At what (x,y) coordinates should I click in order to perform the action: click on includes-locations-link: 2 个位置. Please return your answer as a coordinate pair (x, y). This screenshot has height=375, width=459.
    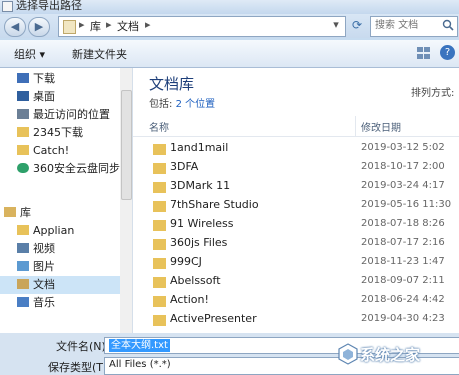
    Looking at the image, I should click on (196, 104).